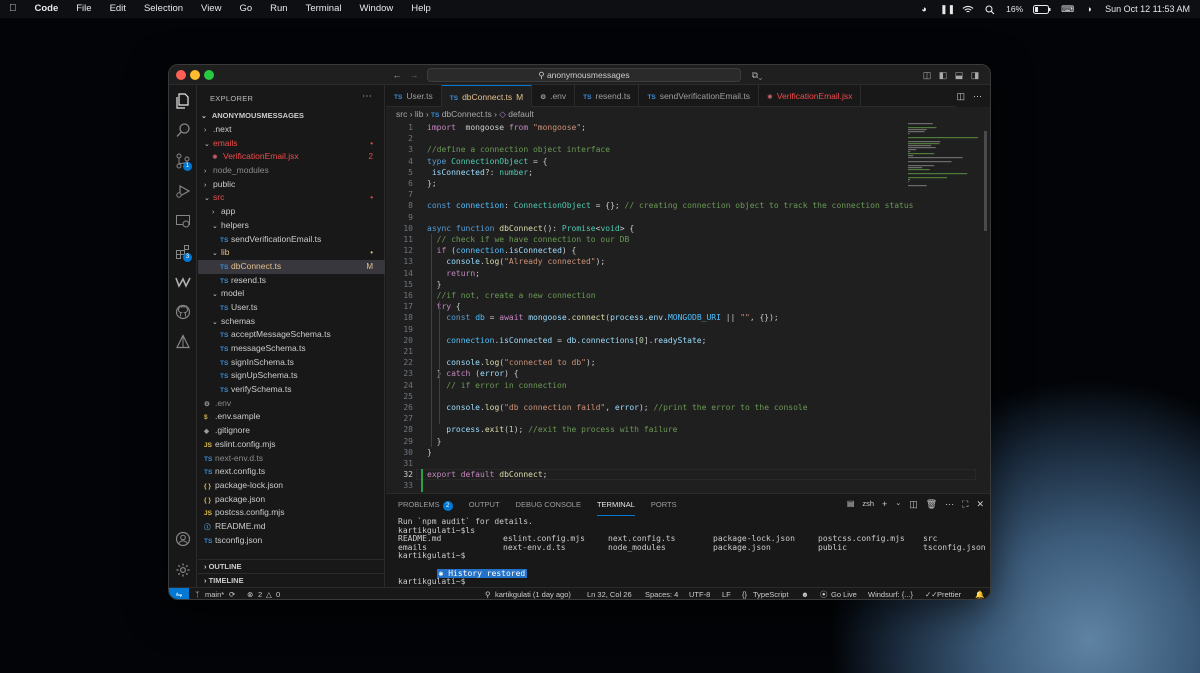 The image size is (1200, 673). What do you see at coordinates (291, 335) in the screenshot?
I see `file-item: TS acceptMessageSchema.ts` at bounding box center [291, 335].